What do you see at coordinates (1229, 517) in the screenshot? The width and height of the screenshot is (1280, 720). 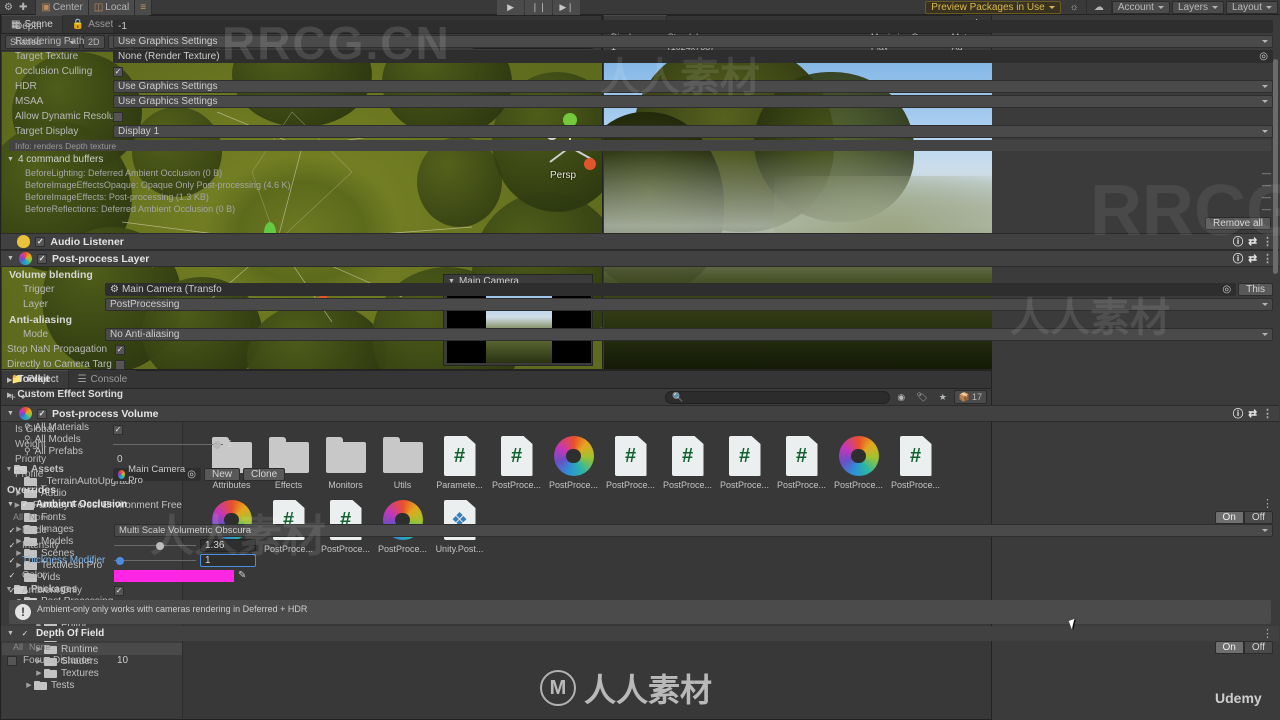 I see `ao-on-button: On` at bounding box center [1229, 517].